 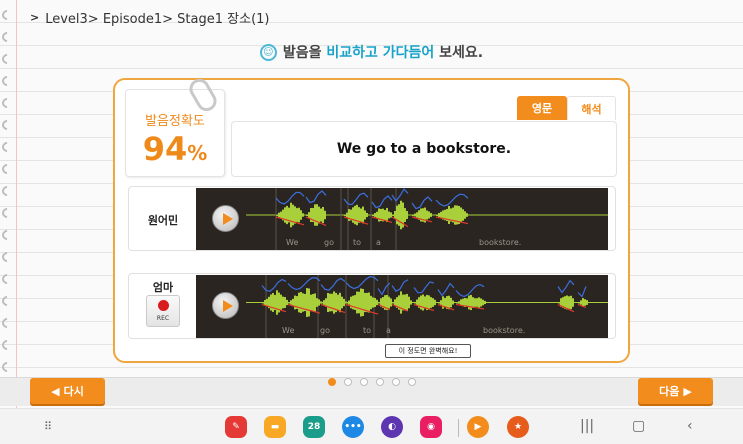 I want to click on user-waveform-graph, so click(x=427, y=306).